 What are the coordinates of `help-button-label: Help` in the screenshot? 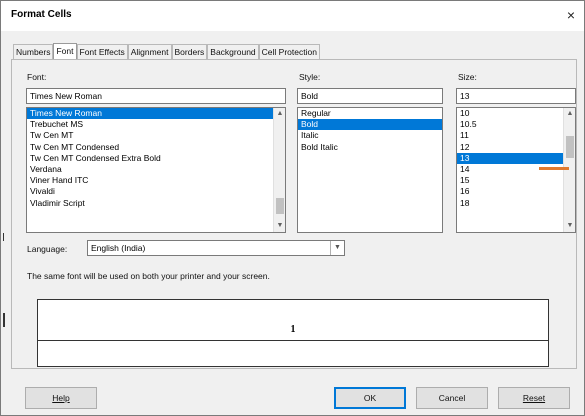 It's located at (61, 398).